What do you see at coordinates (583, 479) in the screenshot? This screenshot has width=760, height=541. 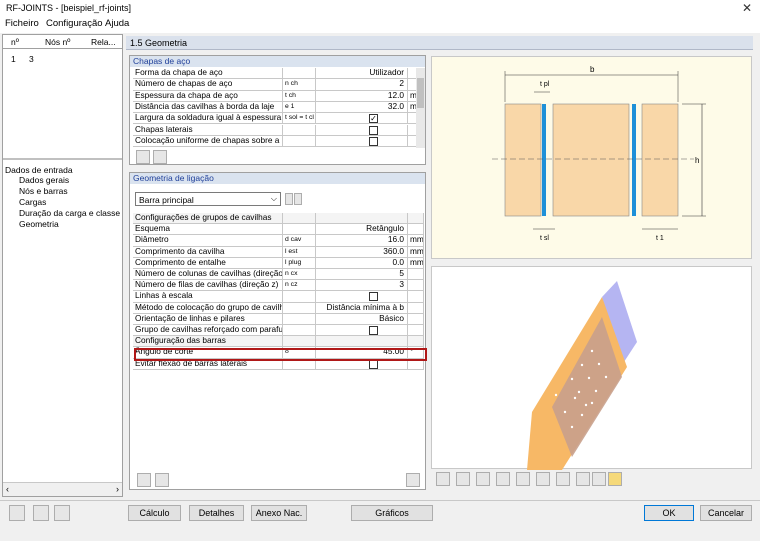 I see `view-iso-icon` at bounding box center [583, 479].